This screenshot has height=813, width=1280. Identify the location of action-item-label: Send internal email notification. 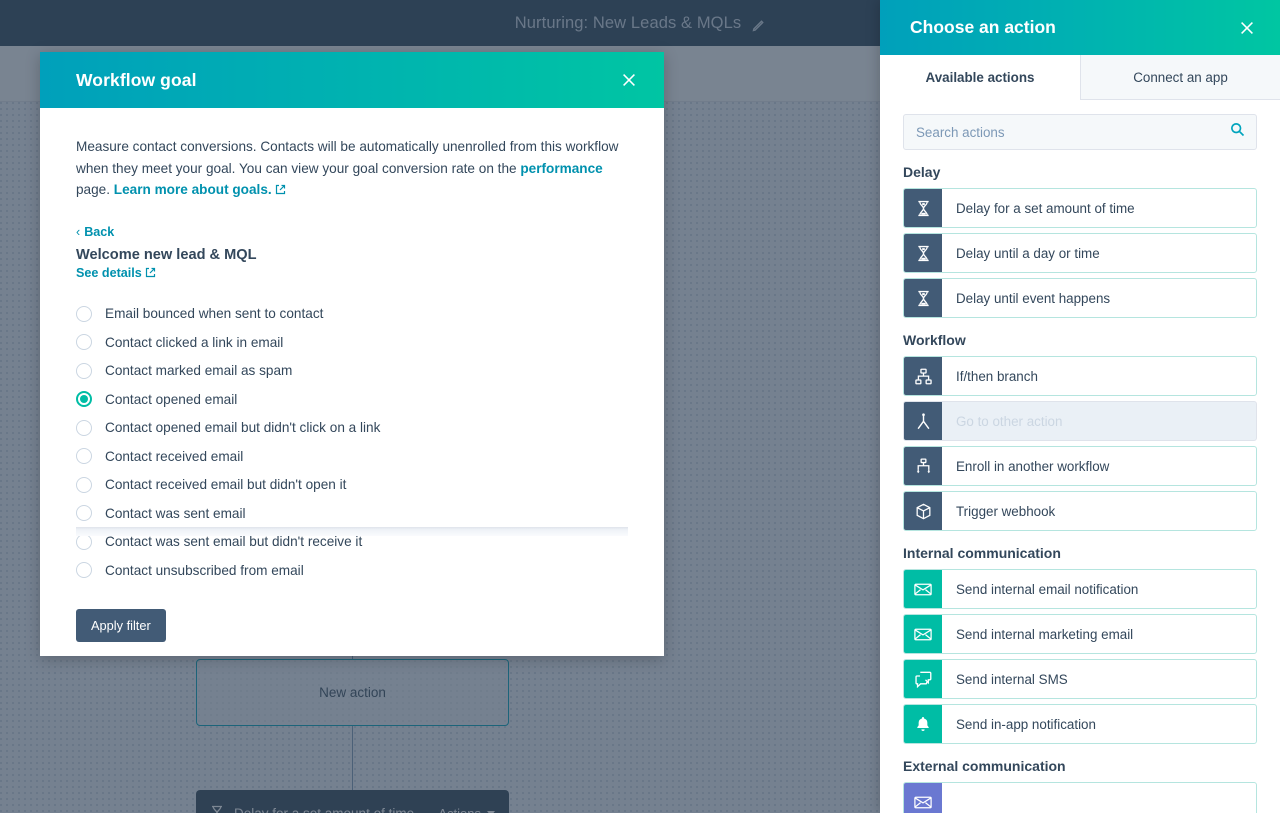
(1047, 589).